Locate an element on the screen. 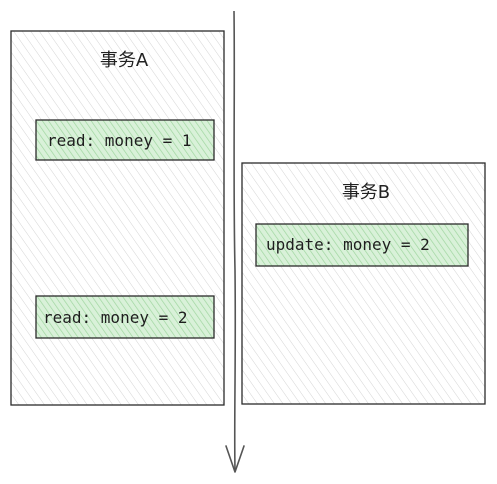 This screenshot has width=497, height=484. operation-label: read: money = 2 is located at coordinates (115, 317).